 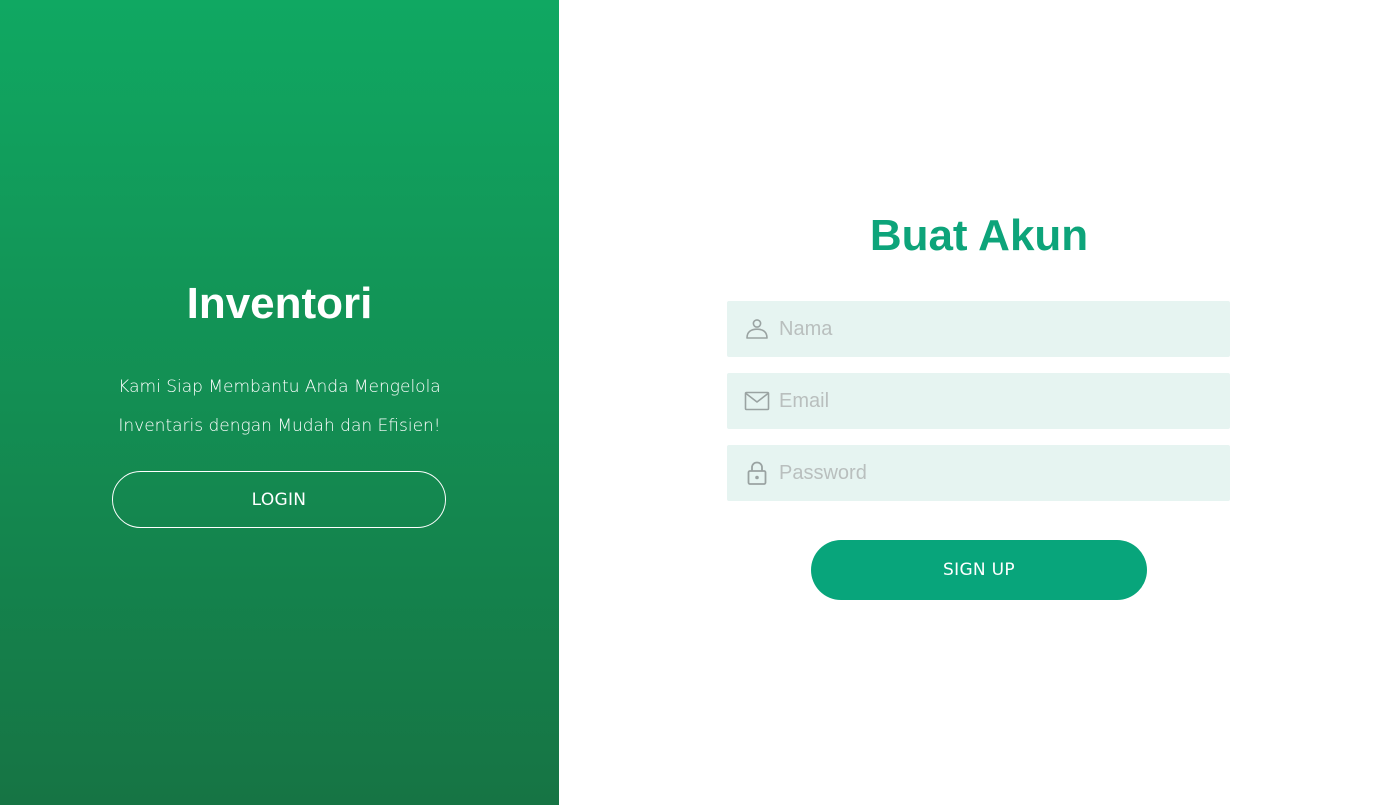 I want to click on brand-title: Inventori, so click(x=279, y=303).